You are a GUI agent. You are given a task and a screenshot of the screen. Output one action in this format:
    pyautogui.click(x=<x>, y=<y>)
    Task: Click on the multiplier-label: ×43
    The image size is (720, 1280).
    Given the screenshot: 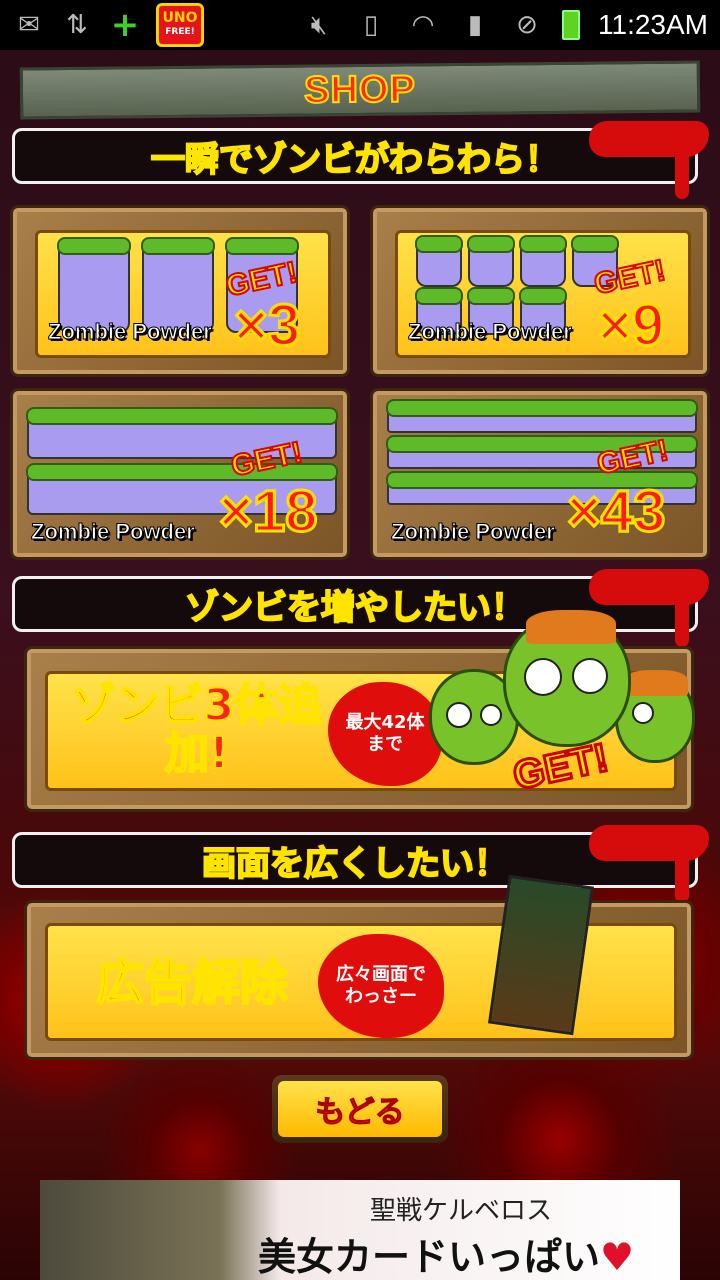 What is the action you would take?
    pyautogui.click(x=615, y=511)
    